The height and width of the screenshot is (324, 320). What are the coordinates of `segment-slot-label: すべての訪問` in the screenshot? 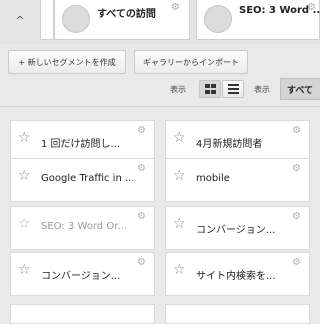 It's located at (126, 14).